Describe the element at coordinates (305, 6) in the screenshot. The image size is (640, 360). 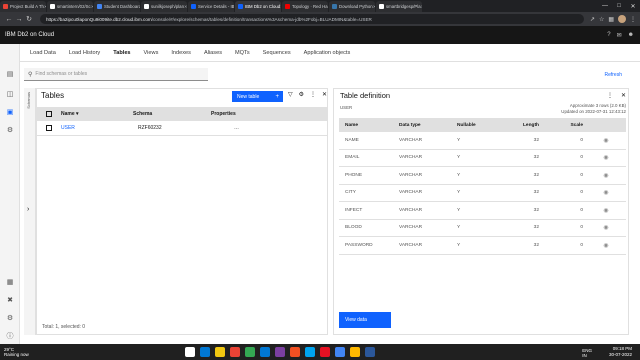
I see `browser-tab: Topology · Red Ha ✕` at that location.